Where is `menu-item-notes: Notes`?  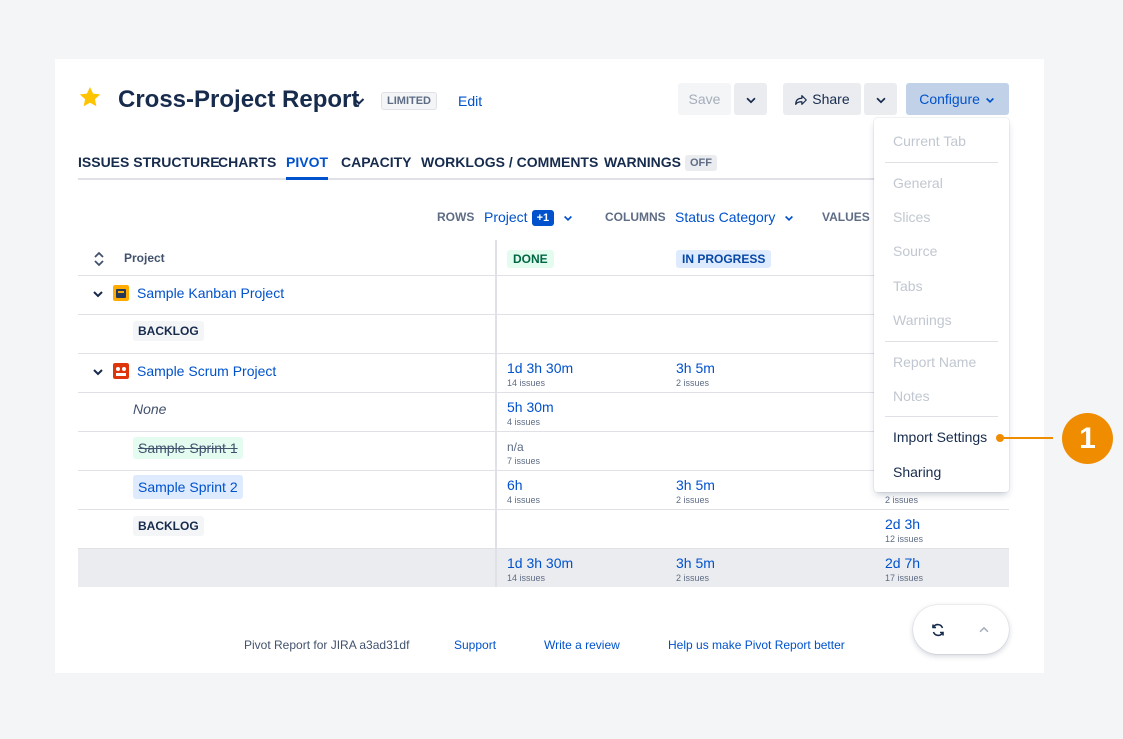 menu-item-notes: Notes is located at coordinates (911, 396).